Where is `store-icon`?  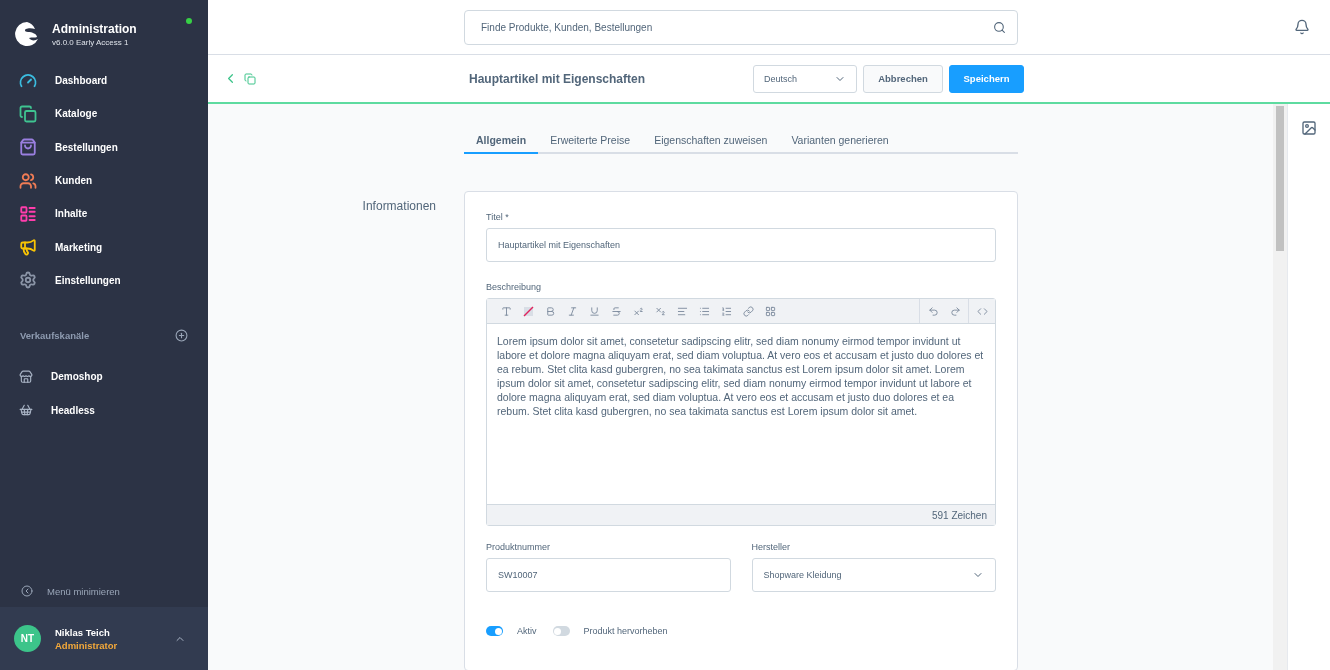
store-icon is located at coordinates (26, 376).